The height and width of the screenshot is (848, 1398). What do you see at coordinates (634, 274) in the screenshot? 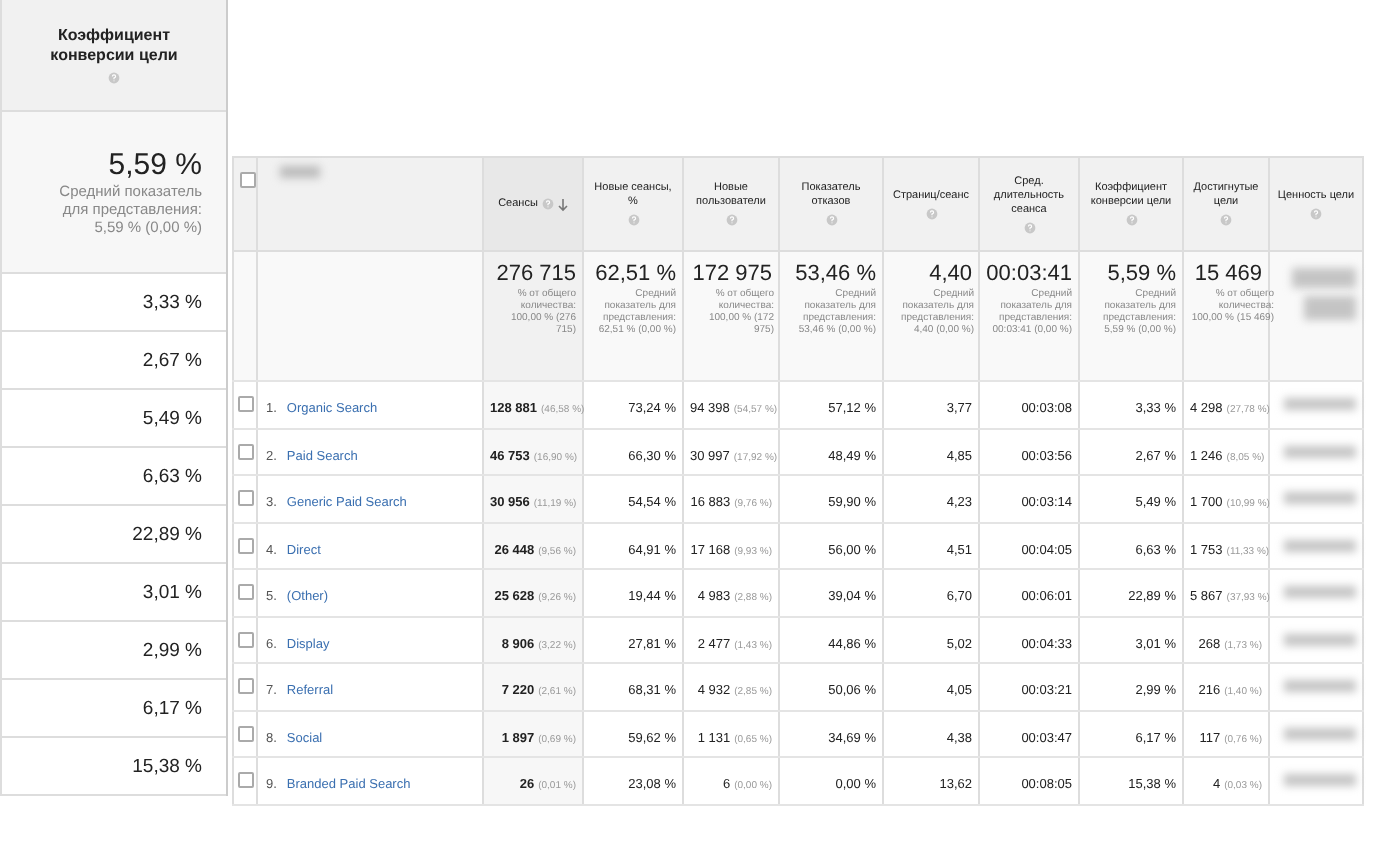
I see `summary-value: 62,51 %` at bounding box center [634, 274].